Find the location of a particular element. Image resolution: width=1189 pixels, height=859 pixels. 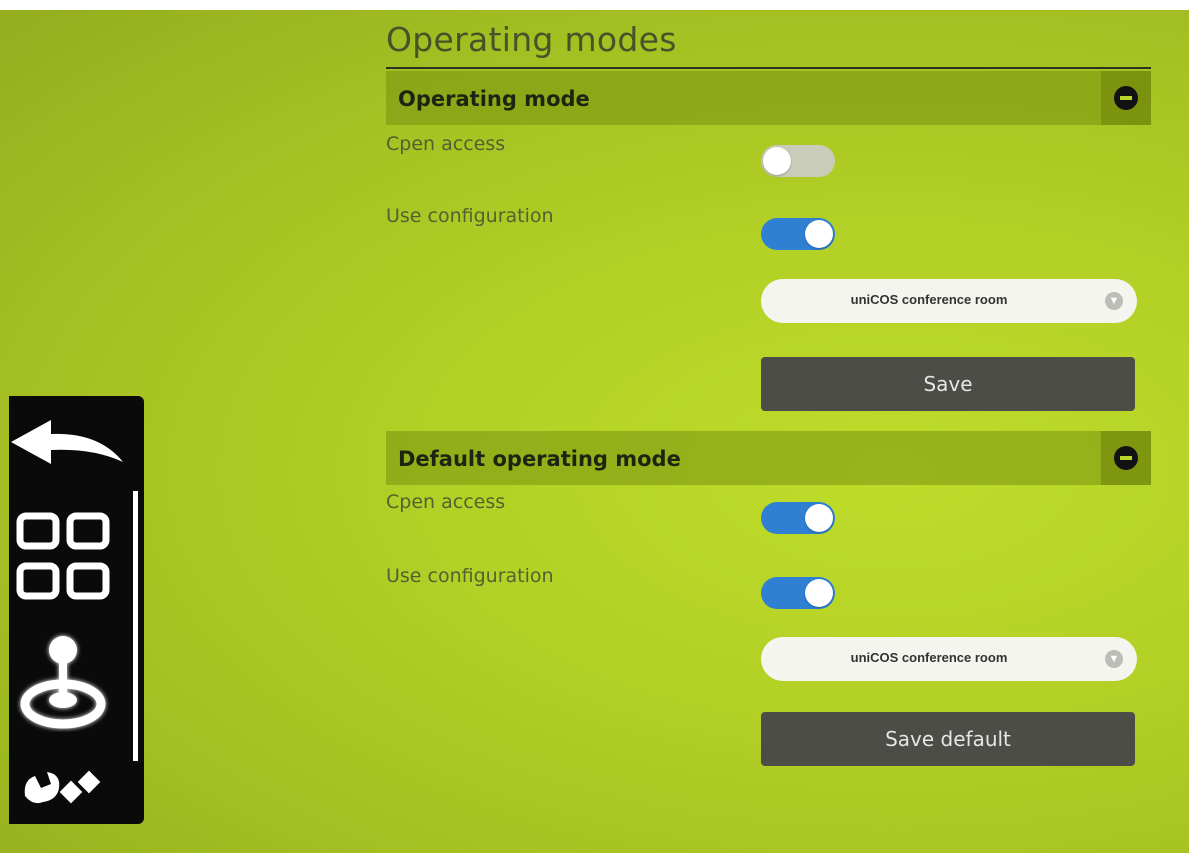

title-divider is located at coordinates (768, 68).